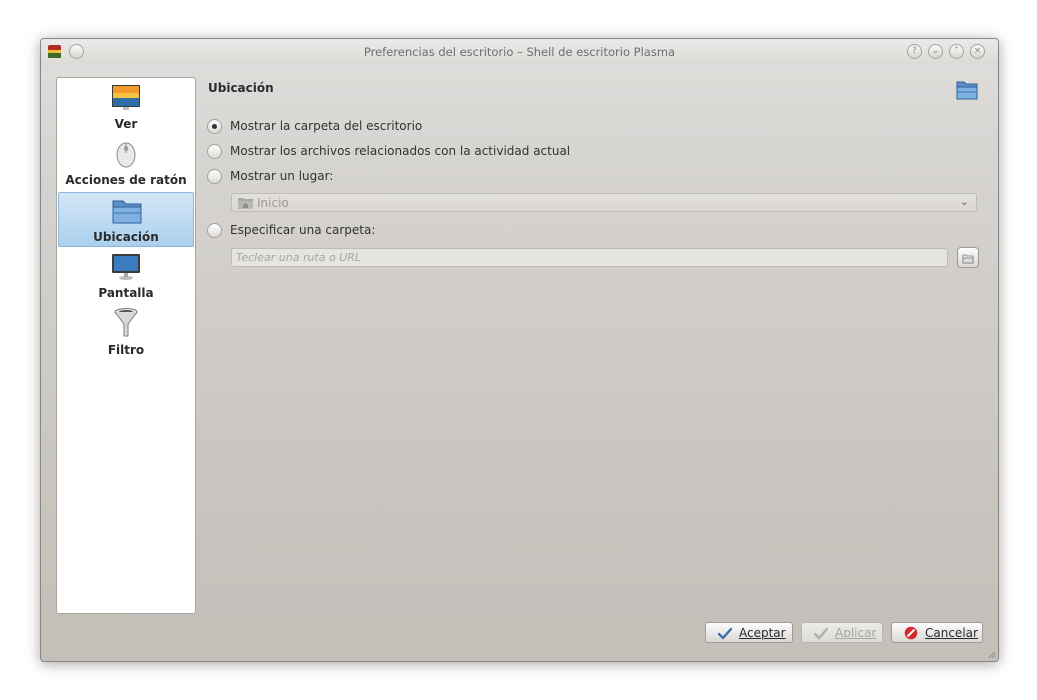 The width and height of the screenshot is (1037, 700). Describe the element at coordinates (126, 237) in the screenshot. I see `sidebar-item-label: Ubicación` at that location.